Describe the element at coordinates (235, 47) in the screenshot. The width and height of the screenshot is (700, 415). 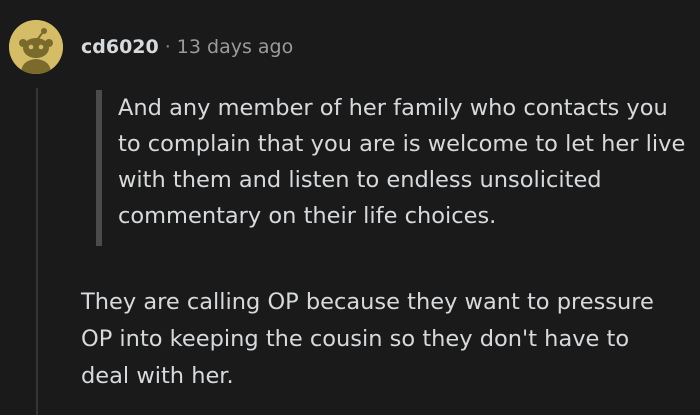
I see `comment-timestamp: 13 days ago` at that location.